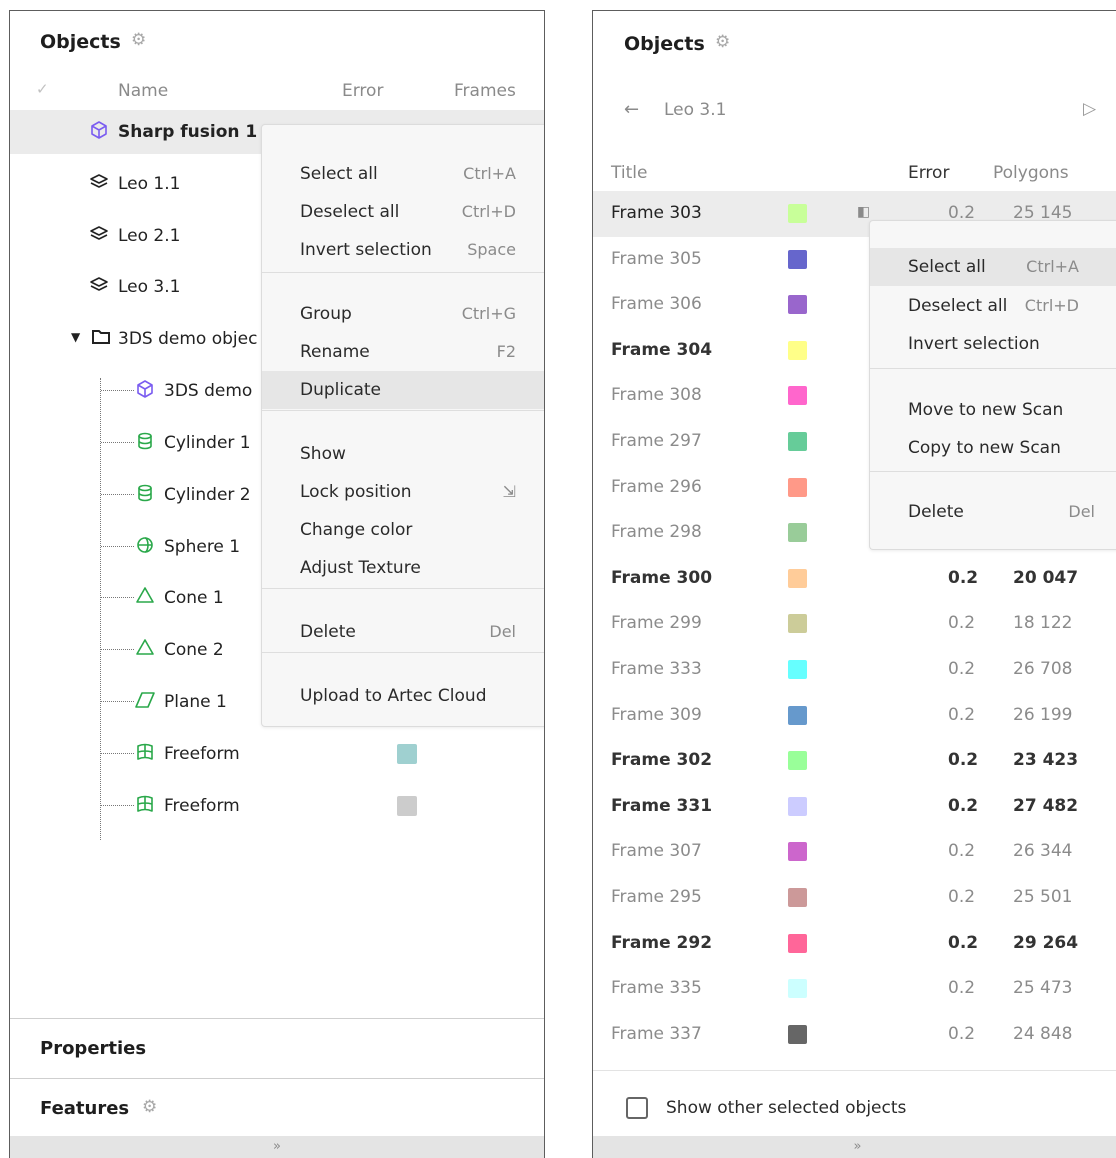 This screenshot has height=1158, width=1116. Describe the element at coordinates (1031, 173) in the screenshot. I see `polygons-column-header: Polygons` at that location.